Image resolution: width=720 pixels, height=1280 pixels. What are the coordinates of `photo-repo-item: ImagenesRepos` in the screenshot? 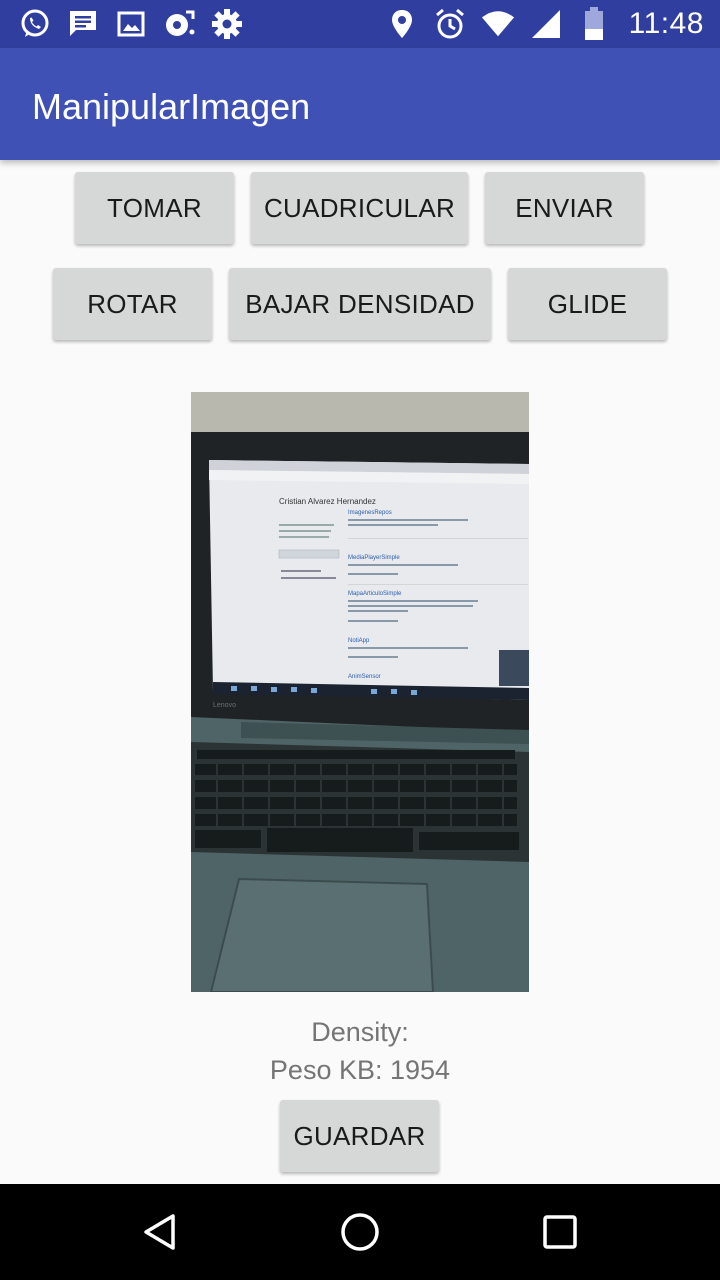 It's located at (370, 513).